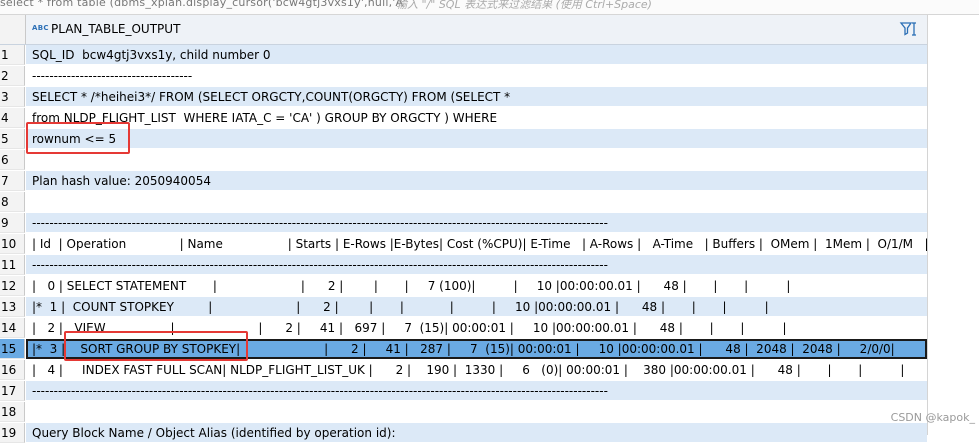 The image size is (979, 444). I want to click on plan-output-cell: rownum <= 5, so click(476, 139).